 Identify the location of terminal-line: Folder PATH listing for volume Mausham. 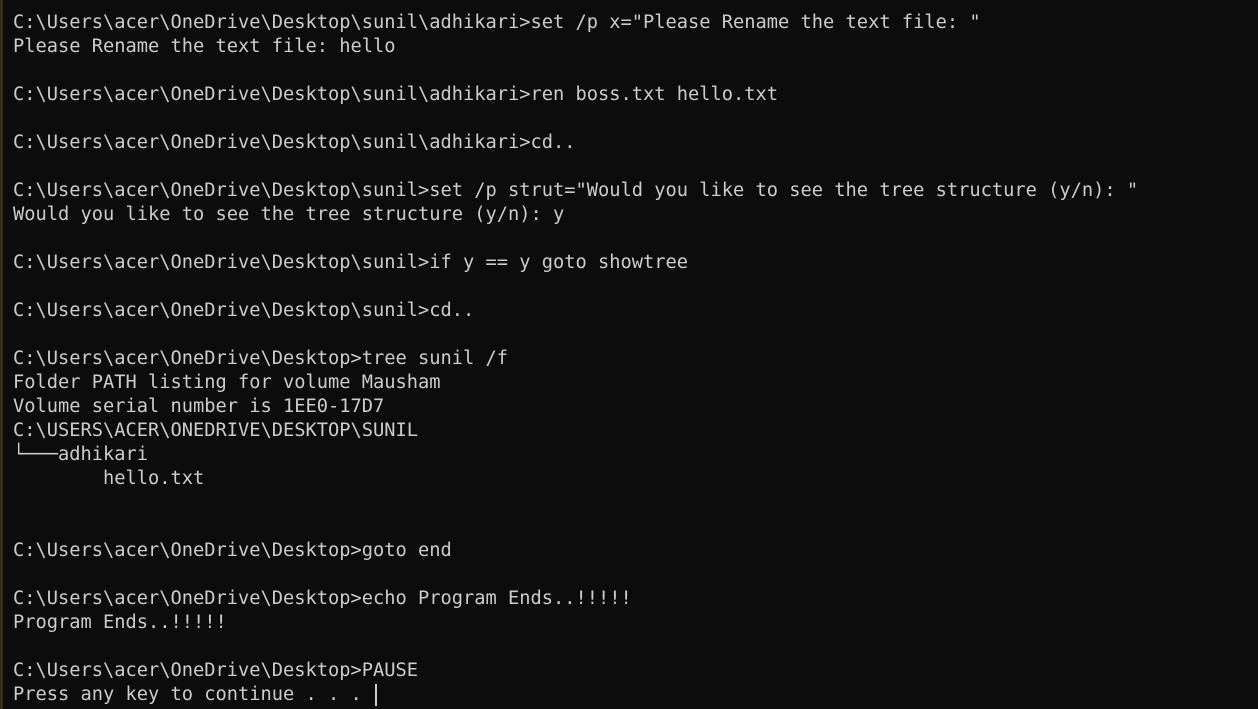
(635, 383).